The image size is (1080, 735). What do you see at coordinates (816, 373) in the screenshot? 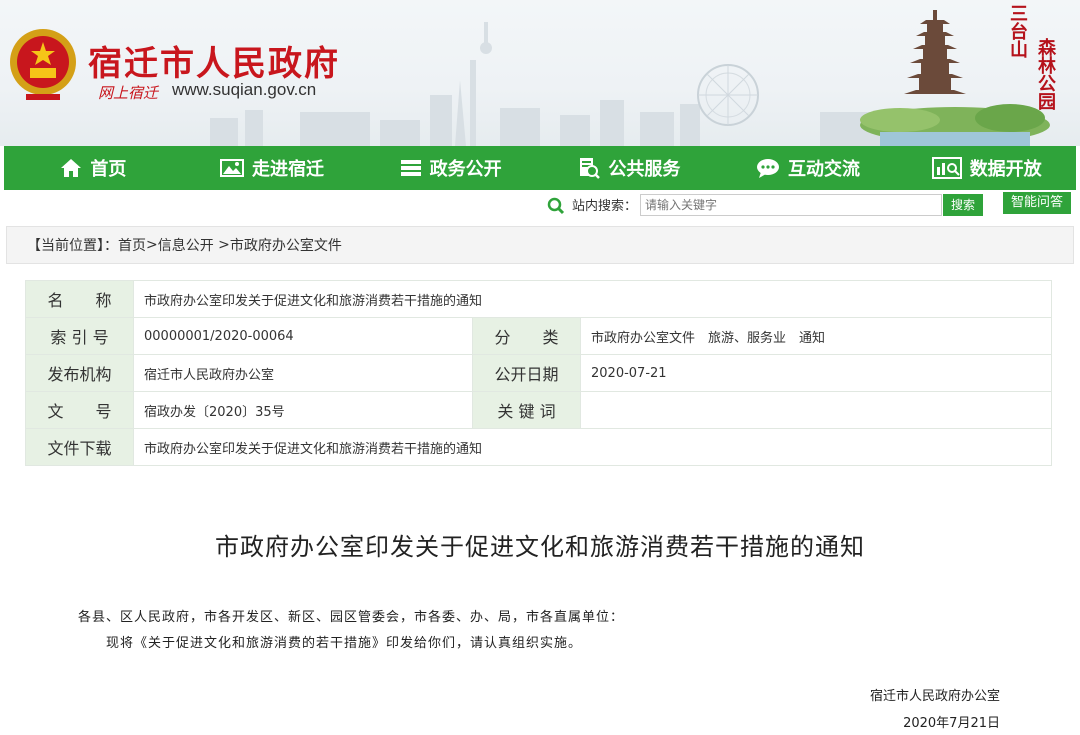
I see `date-value: 2020-07-21` at bounding box center [816, 373].